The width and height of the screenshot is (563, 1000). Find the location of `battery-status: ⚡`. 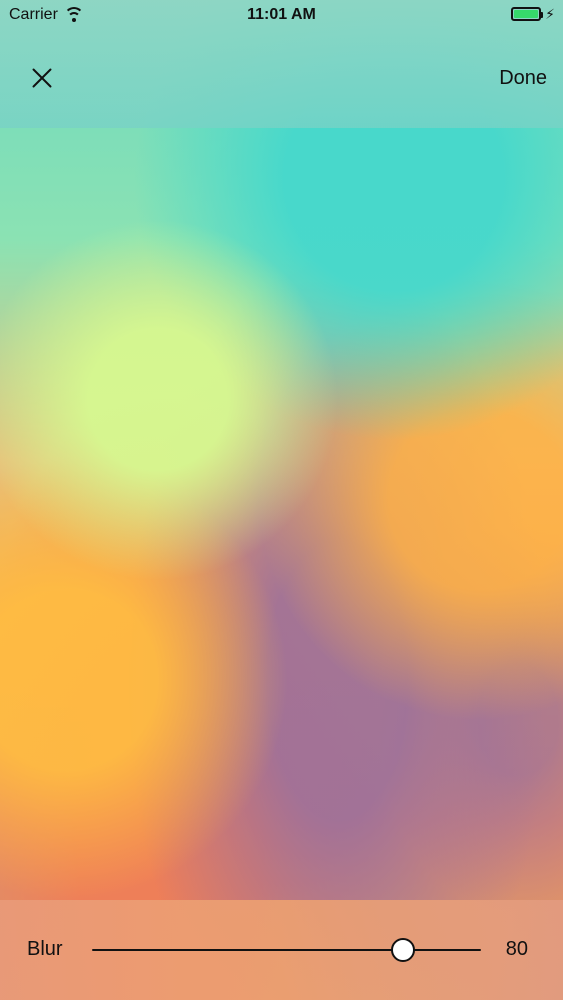

battery-status: ⚡ is located at coordinates (533, 14).